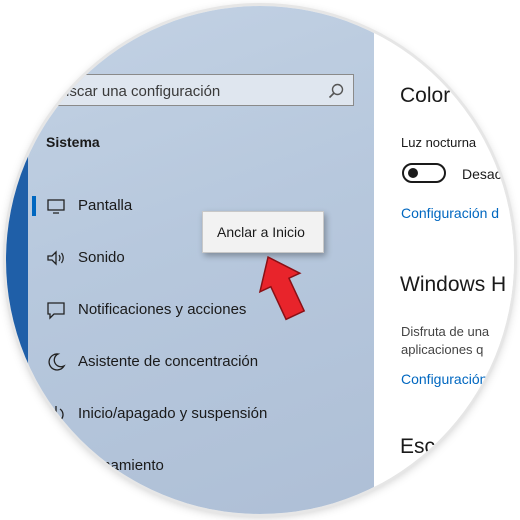  I want to click on night-light-settings-link: Configuración d, so click(450, 213).